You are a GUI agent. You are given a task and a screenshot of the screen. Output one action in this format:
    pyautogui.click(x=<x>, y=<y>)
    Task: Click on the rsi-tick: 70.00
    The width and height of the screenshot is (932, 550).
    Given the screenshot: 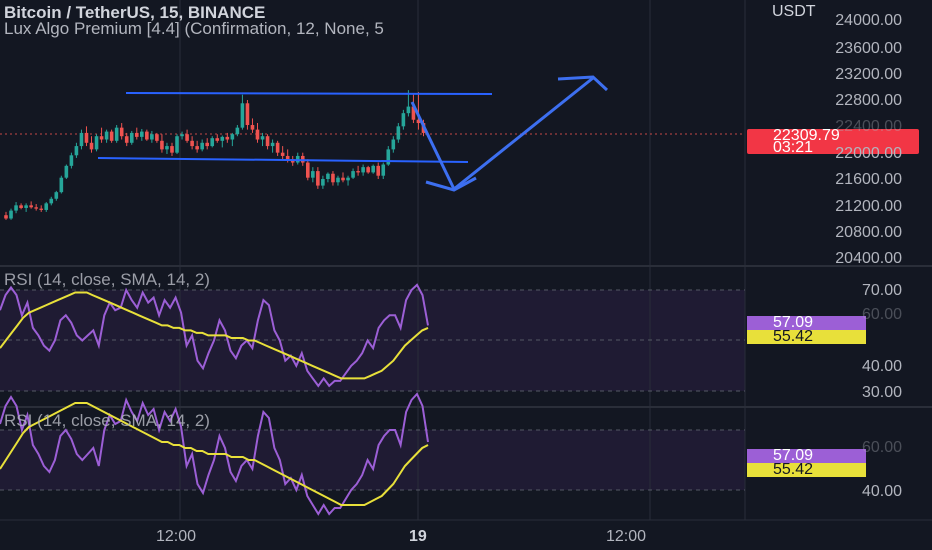 What is the action you would take?
    pyautogui.click(x=881, y=290)
    